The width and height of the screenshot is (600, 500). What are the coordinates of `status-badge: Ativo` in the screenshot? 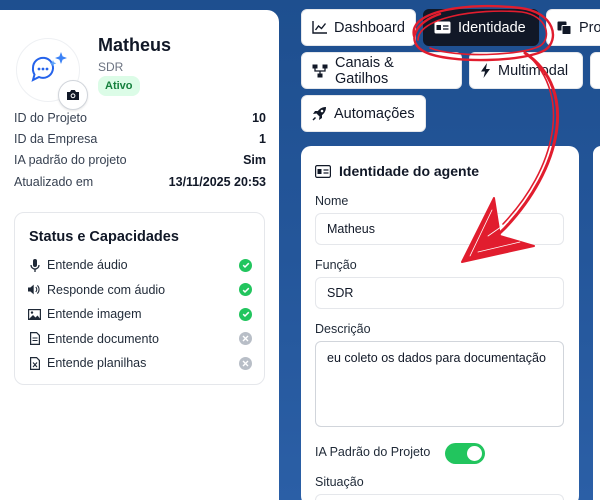 It's located at (119, 86).